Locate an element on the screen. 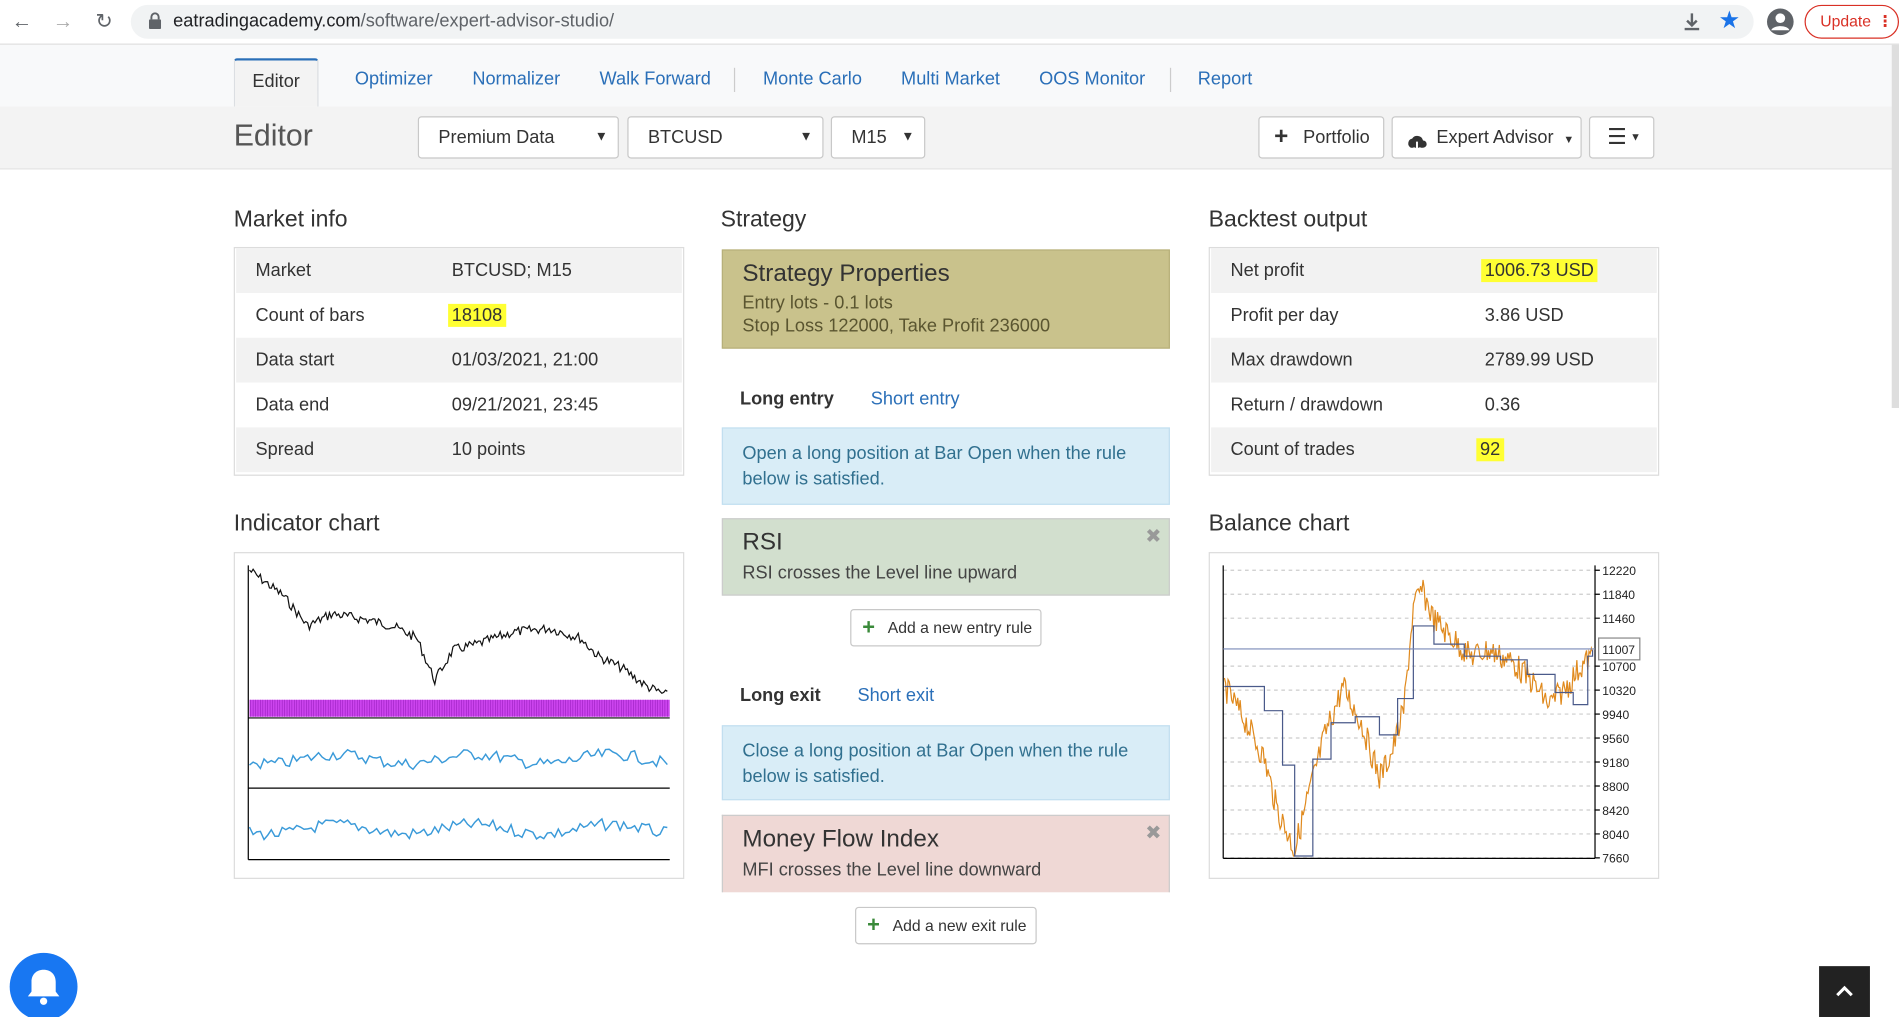 The width and height of the screenshot is (1899, 1017). exit-rule-description: MFI crosses the Level line downward is located at coordinates (892, 870).